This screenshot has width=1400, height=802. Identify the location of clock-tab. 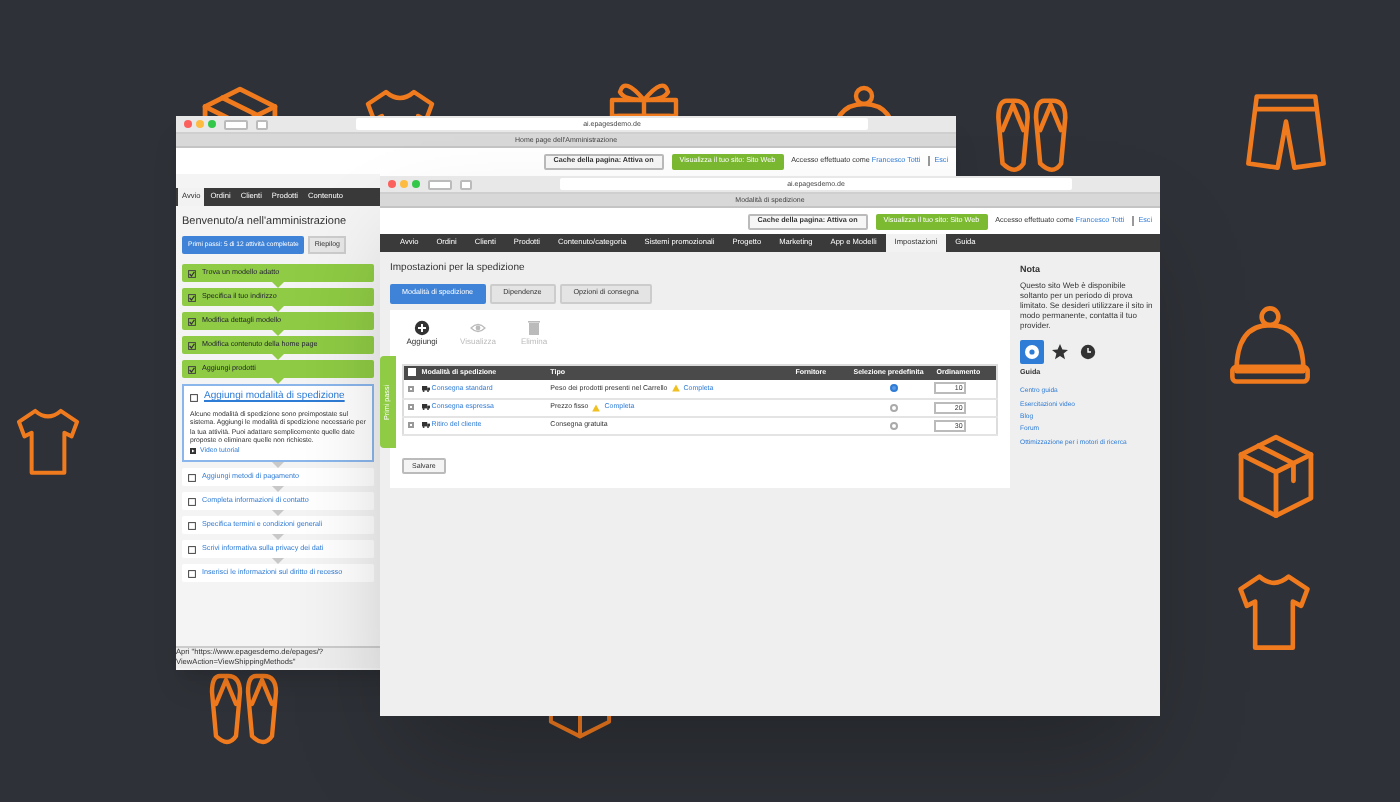
(1088, 351).